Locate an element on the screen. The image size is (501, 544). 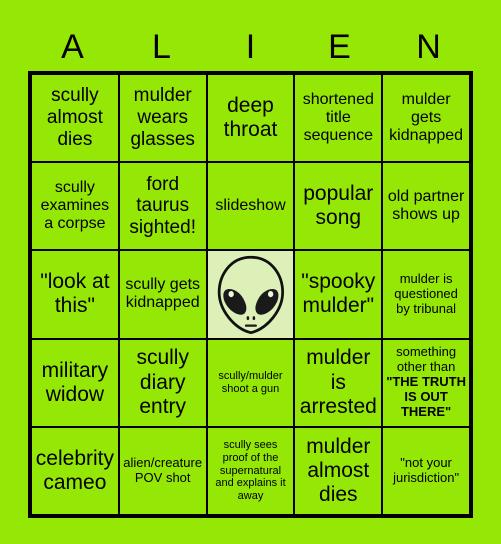
bingo-cell: "spooky mulder" is located at coordinates (338, 294).